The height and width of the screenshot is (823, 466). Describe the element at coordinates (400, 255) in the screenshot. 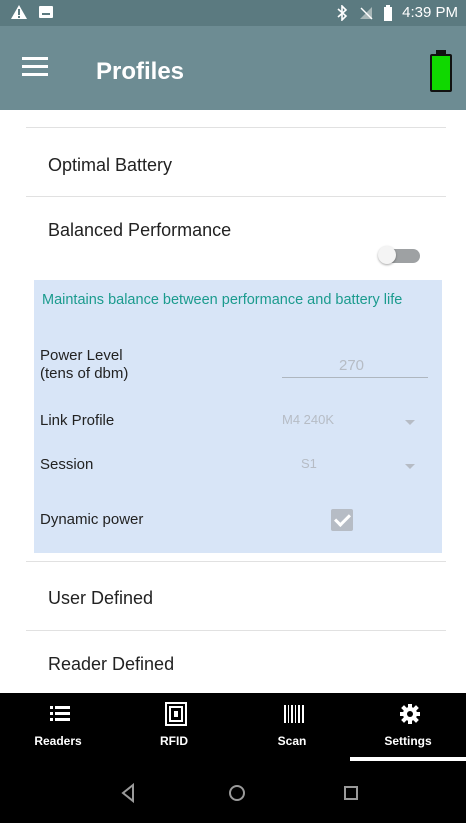

I see `balanced-performance-toggle` at that location.